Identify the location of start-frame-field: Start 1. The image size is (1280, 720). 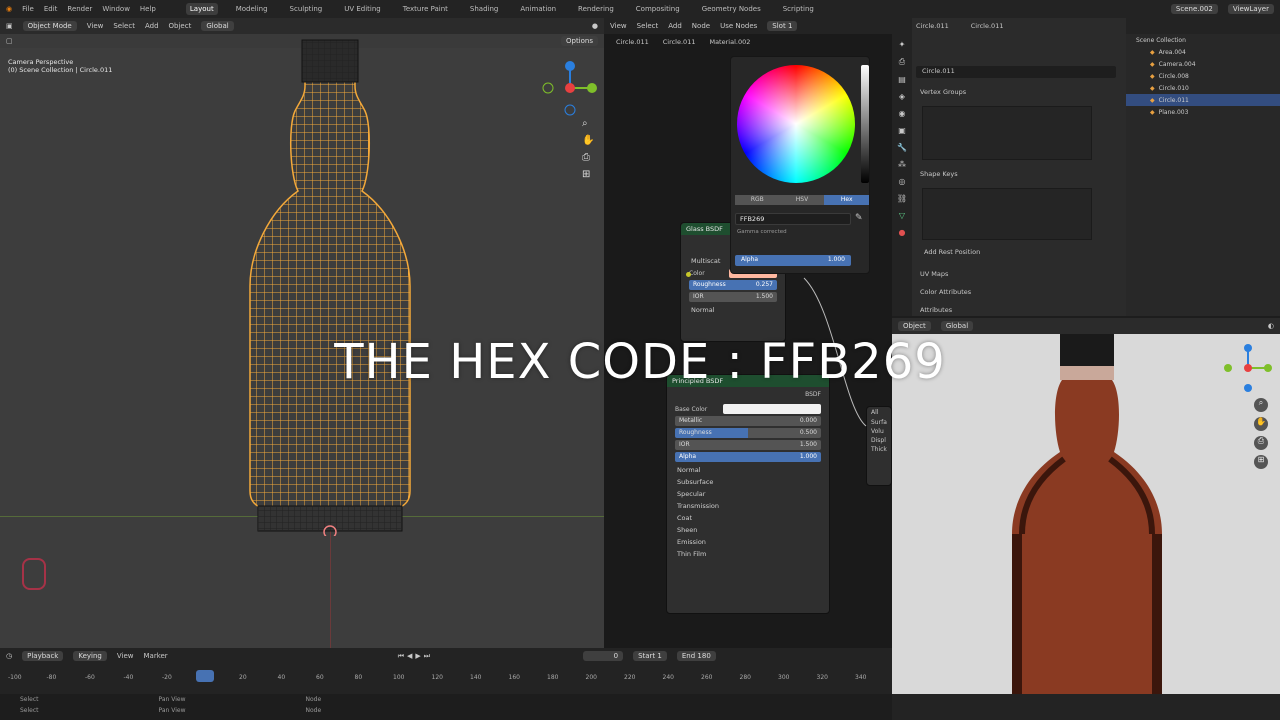
(650, 656).